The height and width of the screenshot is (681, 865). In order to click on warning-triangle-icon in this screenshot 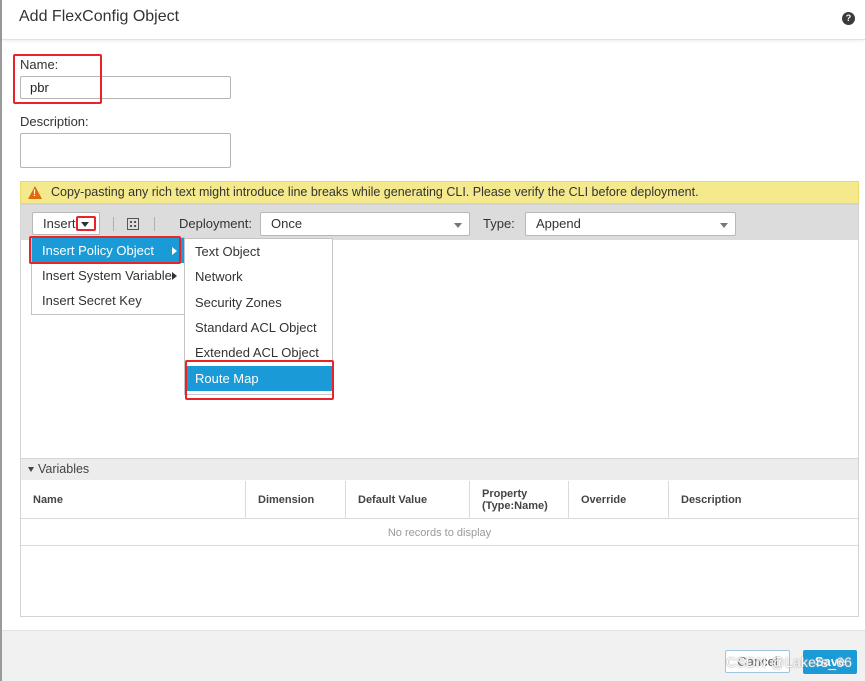, I will do `click(35, 192)`.